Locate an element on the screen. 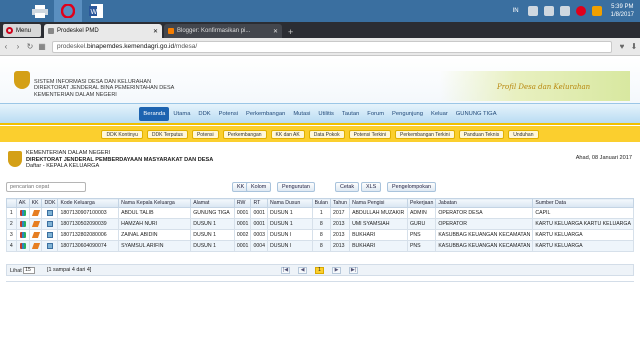  col-nama-kepala-keluarga: Nama Kepala Keluarga is located at coordinates (155, 203).